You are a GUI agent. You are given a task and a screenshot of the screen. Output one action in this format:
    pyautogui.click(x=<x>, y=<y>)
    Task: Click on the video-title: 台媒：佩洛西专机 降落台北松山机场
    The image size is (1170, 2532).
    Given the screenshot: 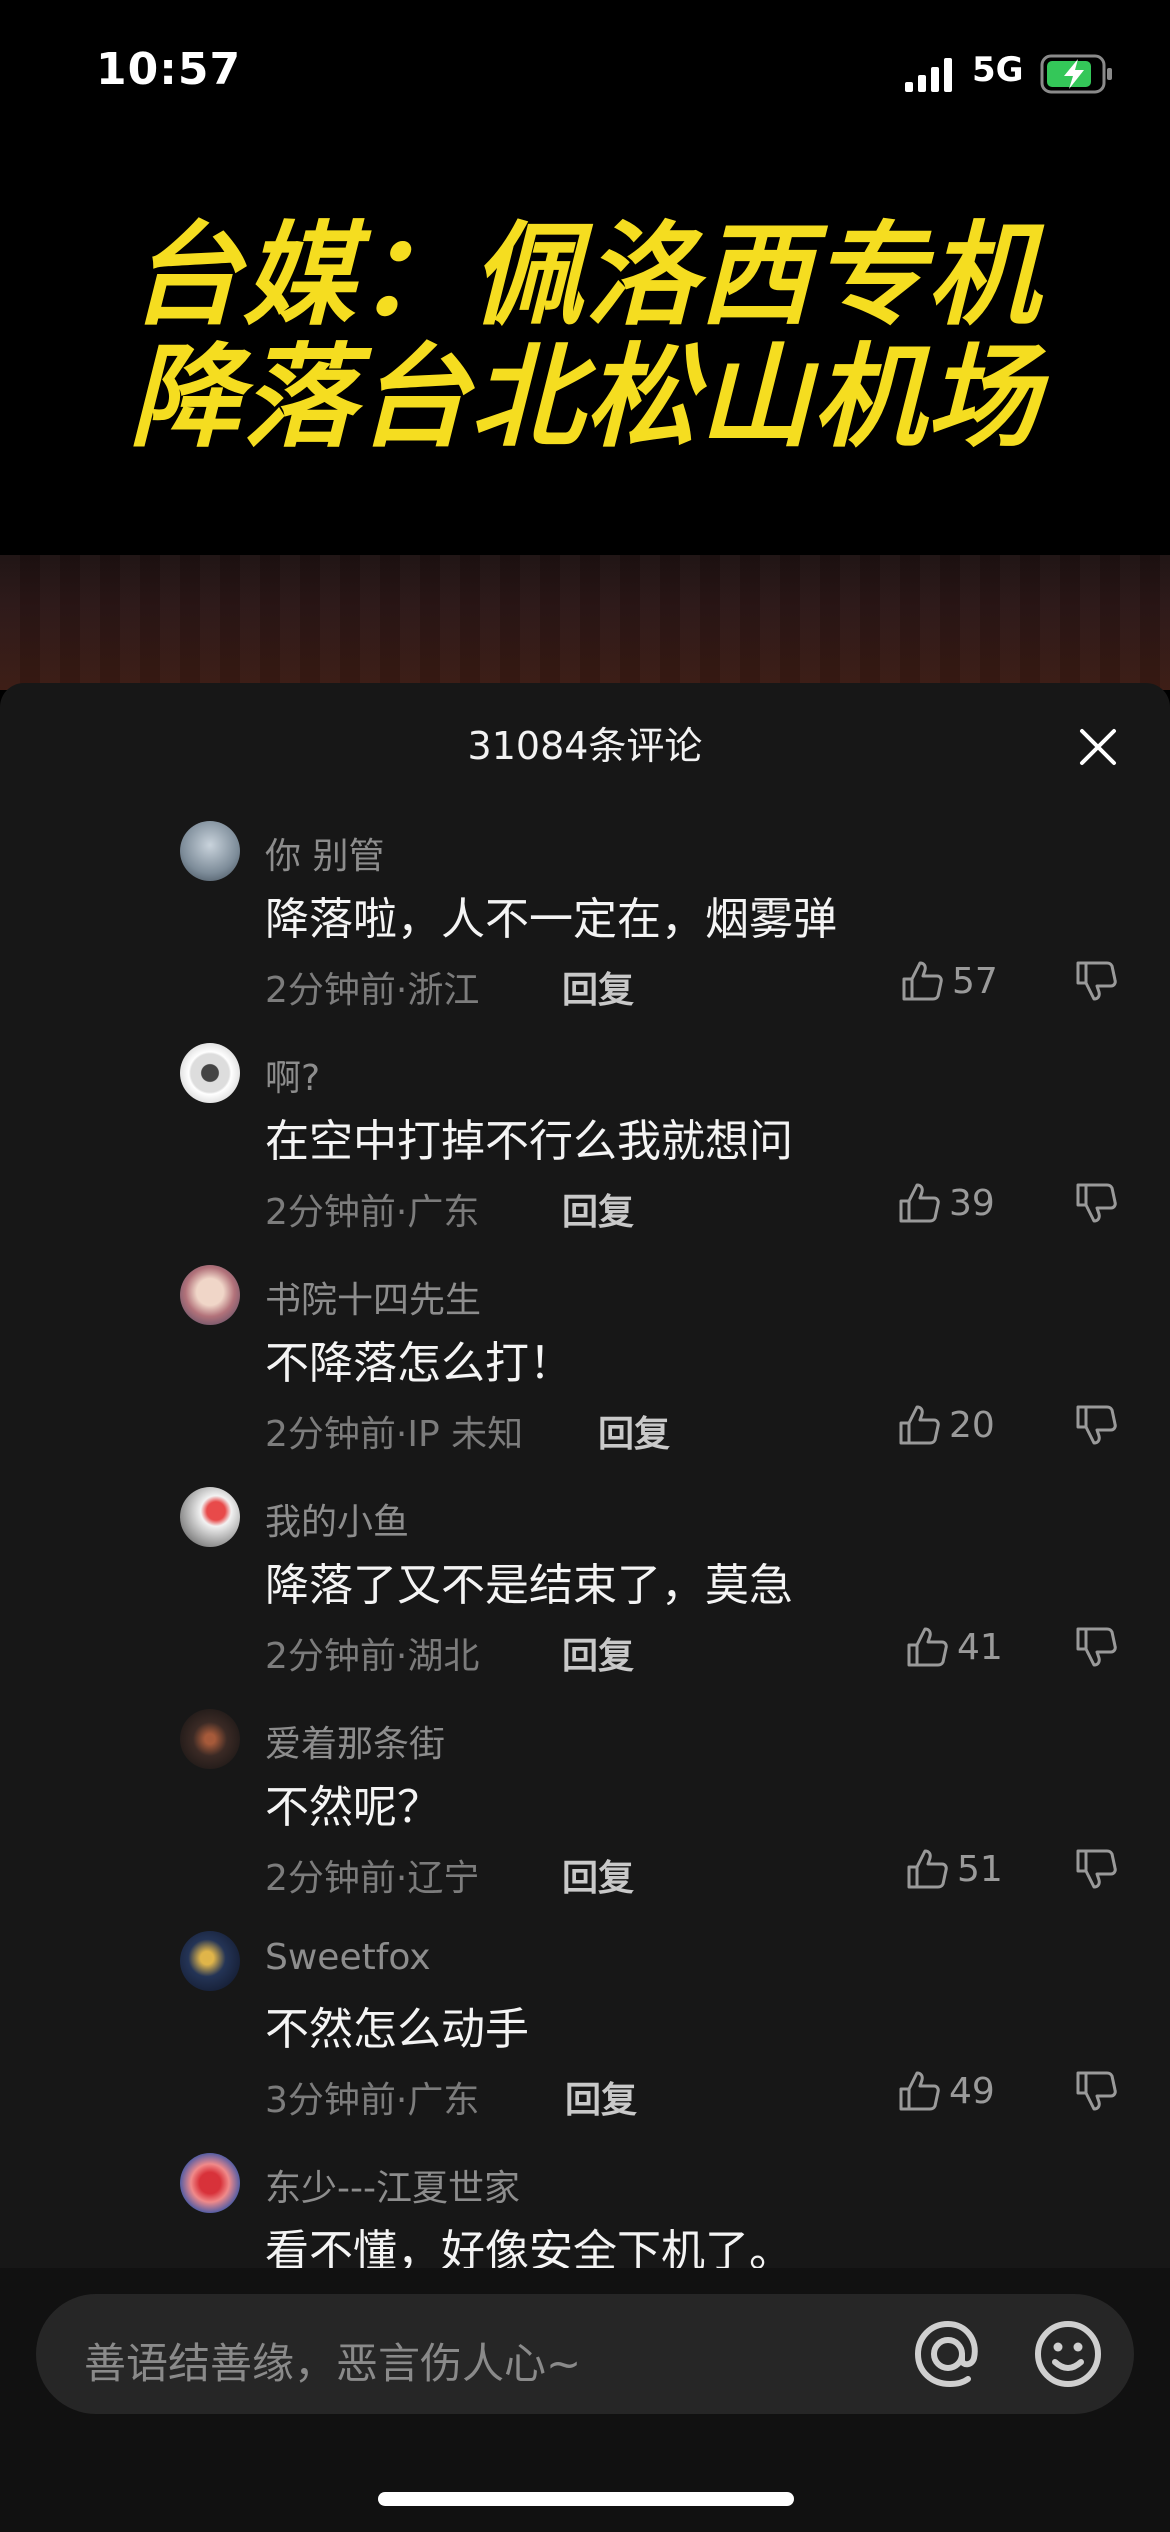 What is the action you would take?
    pyautogui.click(x=585, y=337)
    